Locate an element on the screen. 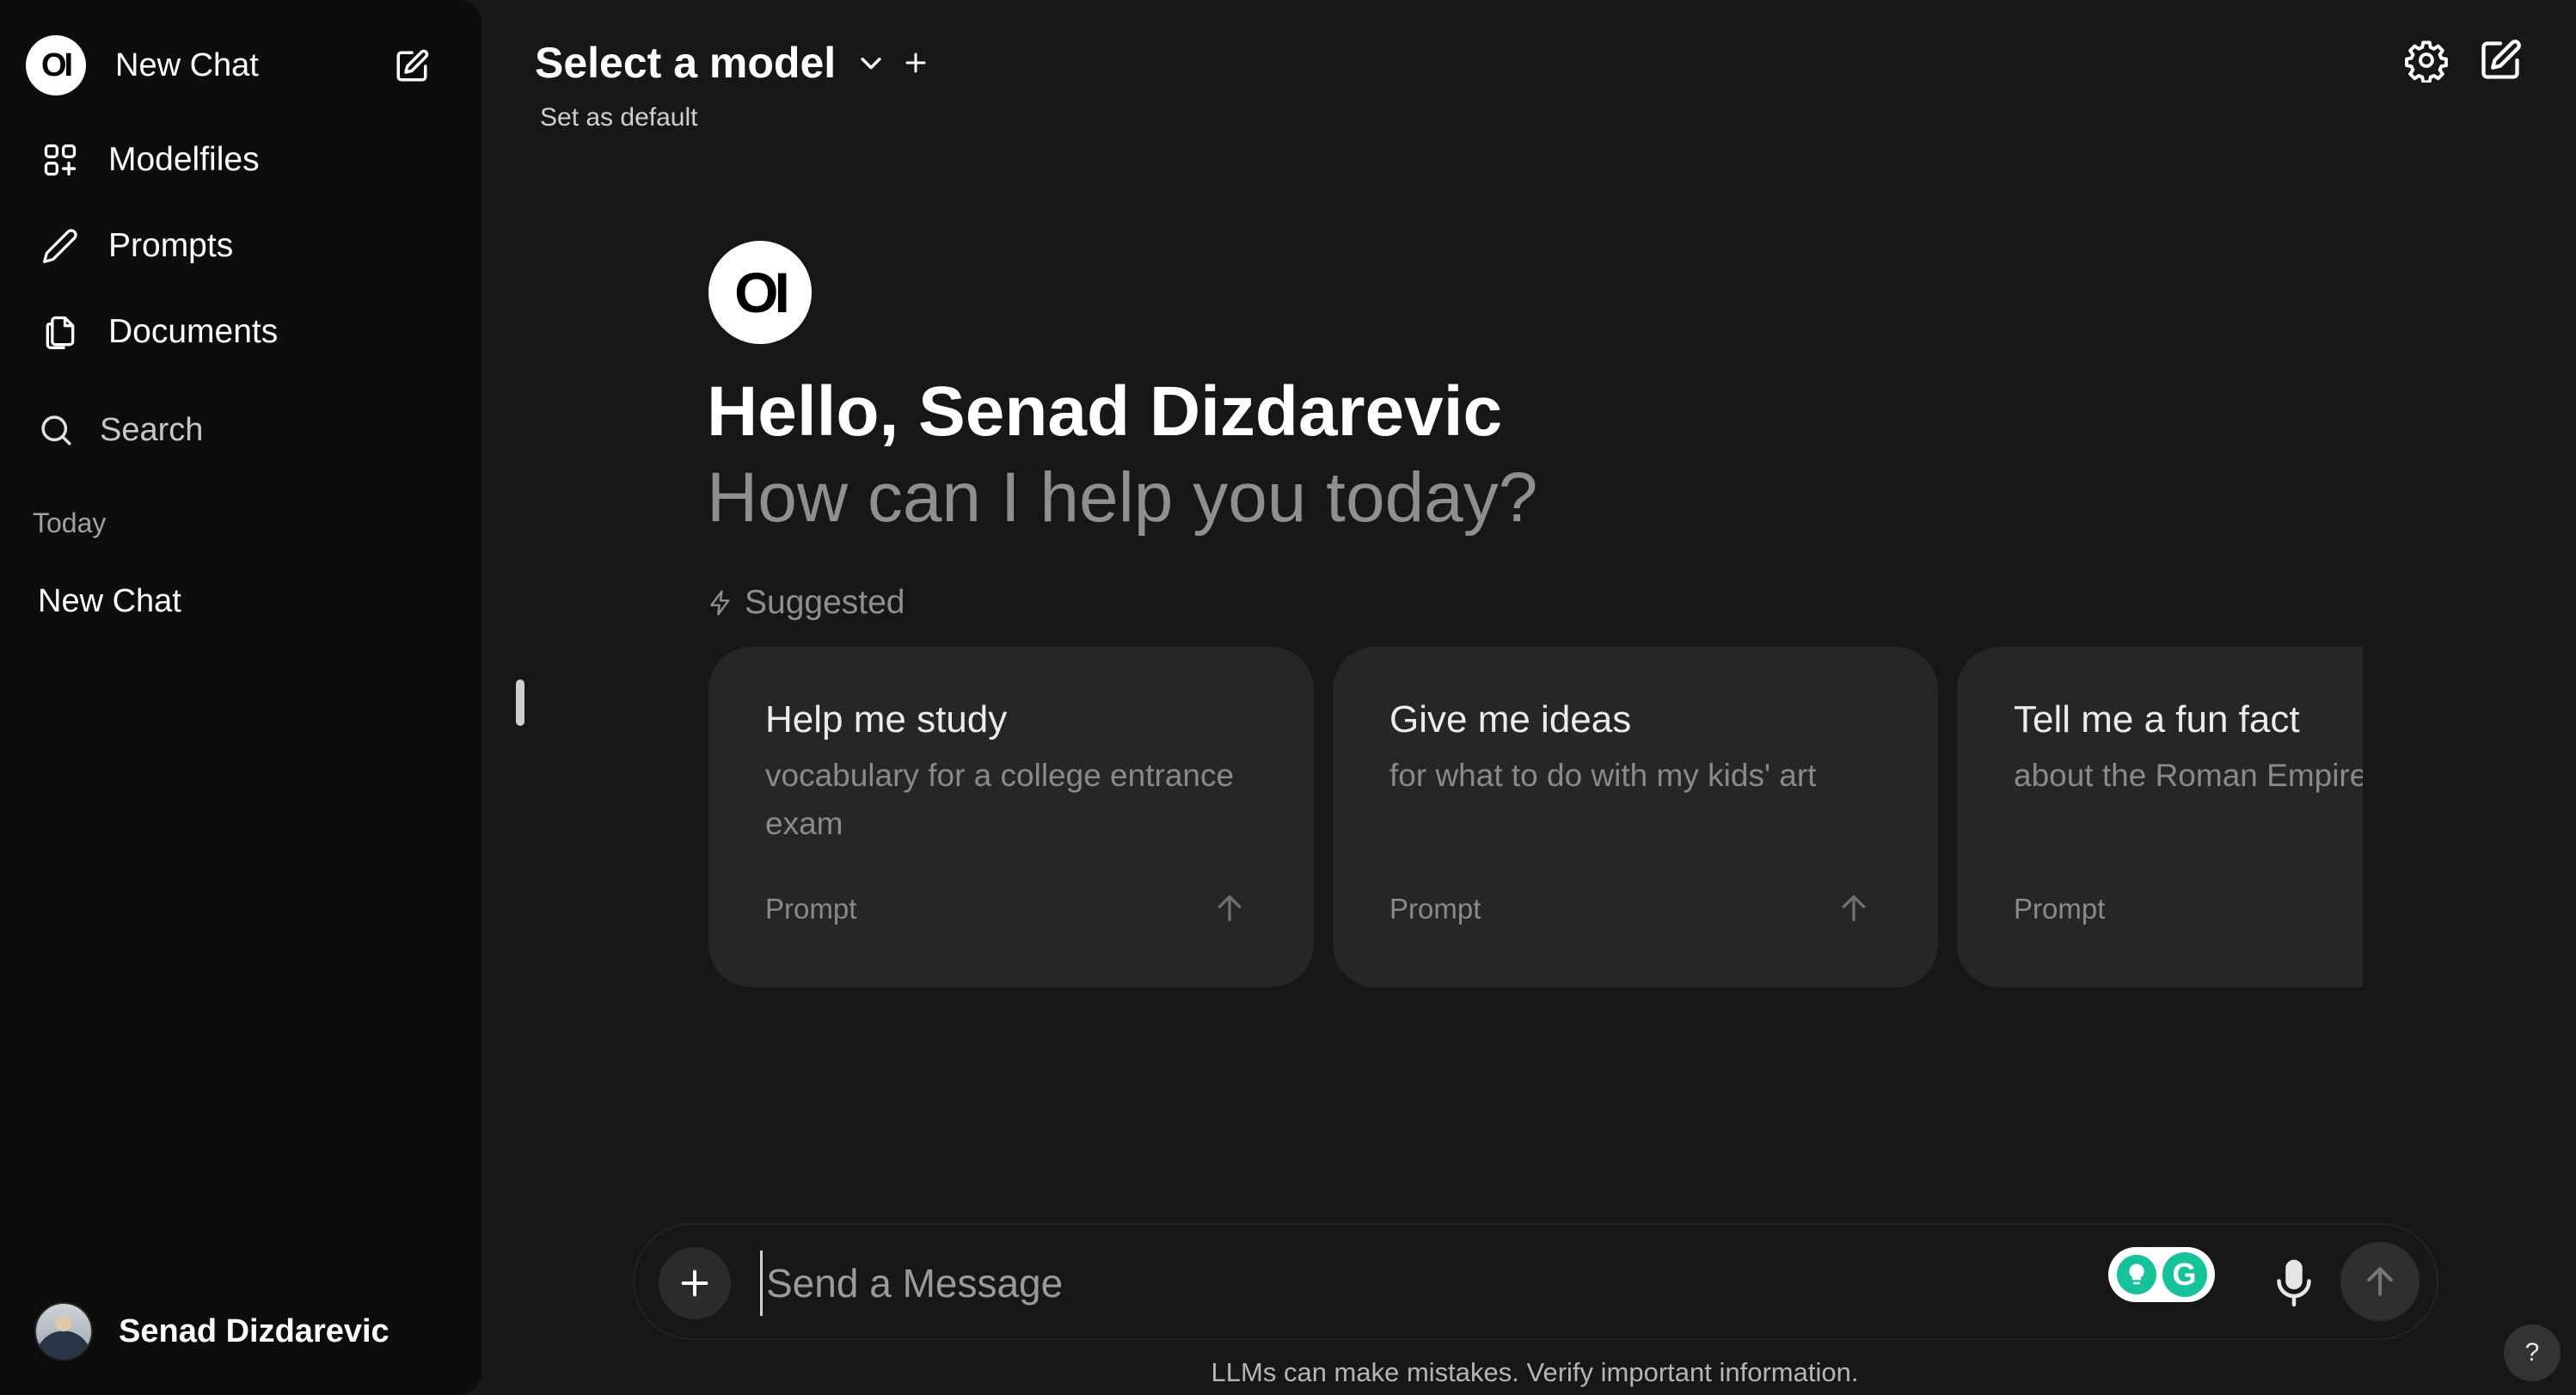 Image resolution: width=2576 pixels, height=1395 pixels. search-label: Search is located at coordinates (152, 429).